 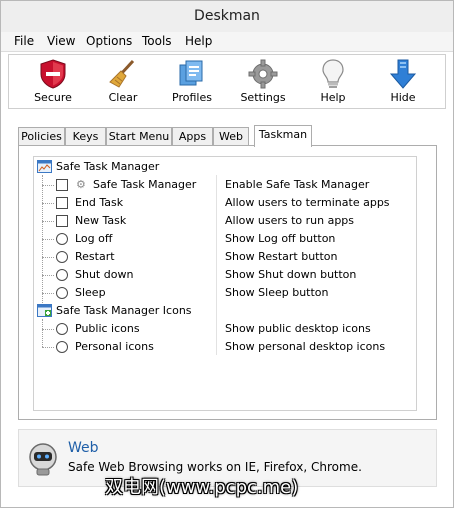 What do you see at coordinates (297, 184) in the screenshot?
I see `row-description: Enable Safe Task Manager` at bounding box center [297, 184].